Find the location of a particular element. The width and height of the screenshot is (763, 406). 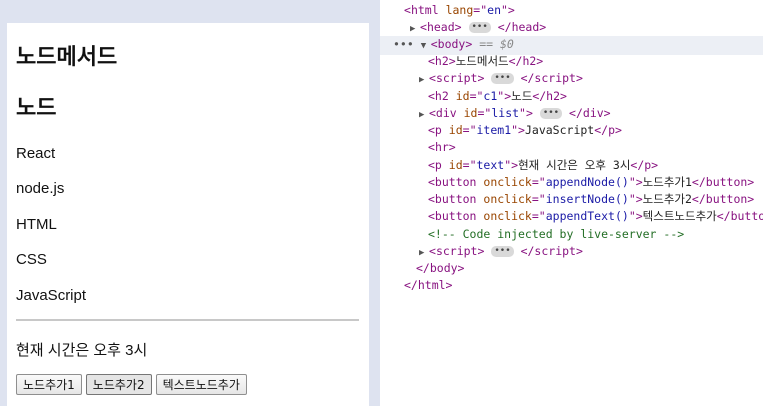

horizontal-rule is located at coordinates (187, 320).